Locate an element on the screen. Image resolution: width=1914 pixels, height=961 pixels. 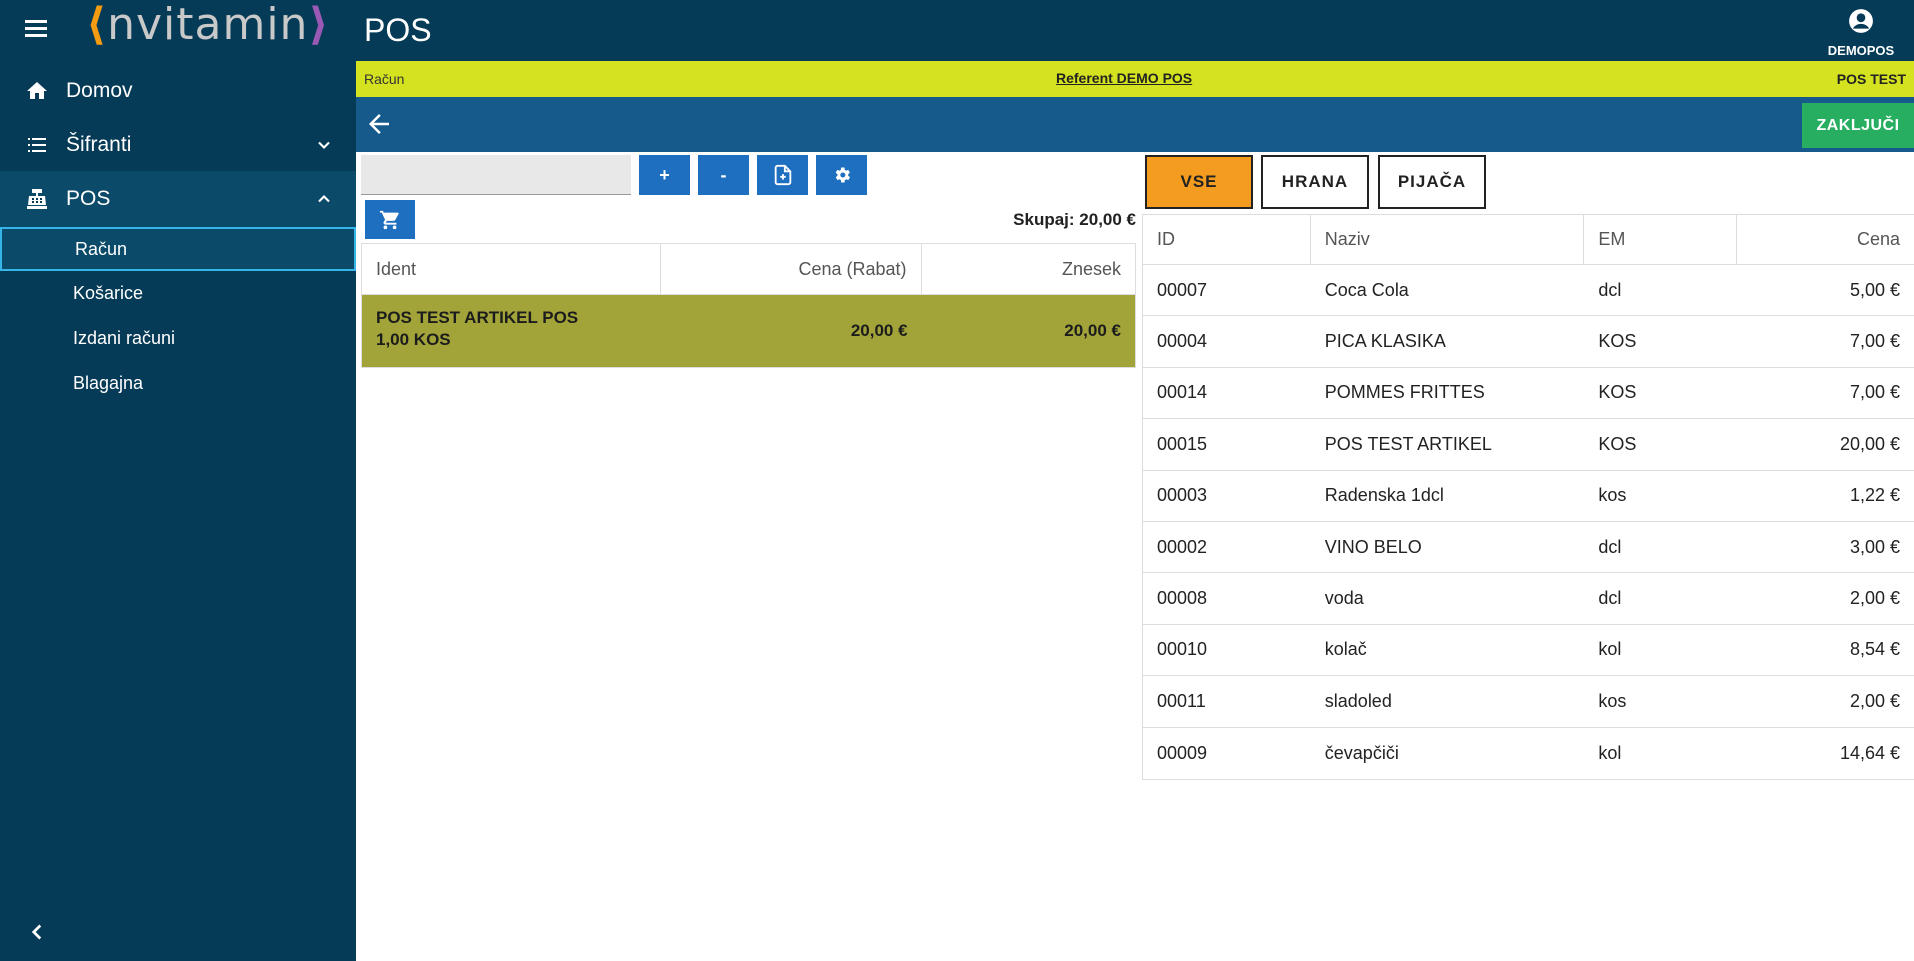
home-icon is located at coordinates (37, 91).